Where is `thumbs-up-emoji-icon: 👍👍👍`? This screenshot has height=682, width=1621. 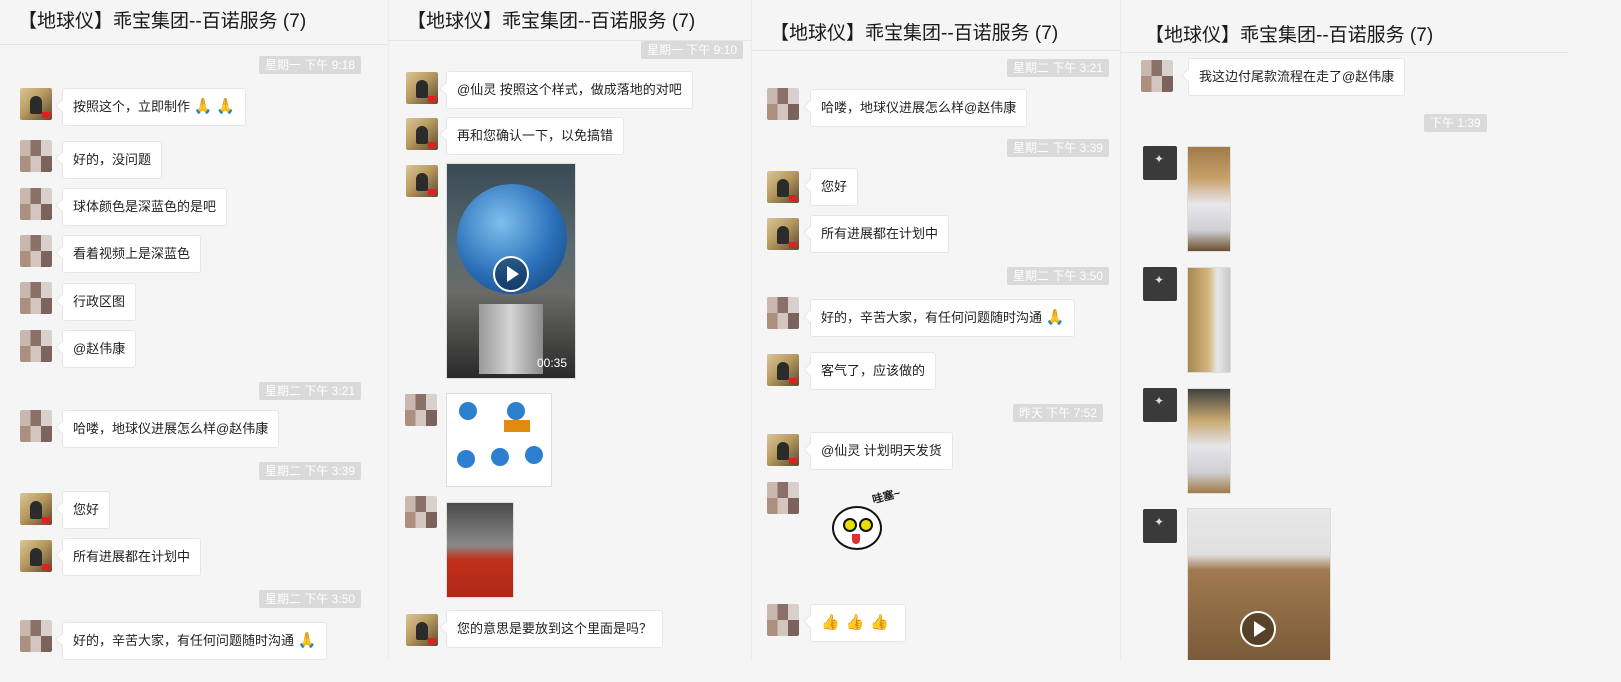
thumbs-up-emoji-icon: 👍👍👍 is located at coordinates (858, 622).